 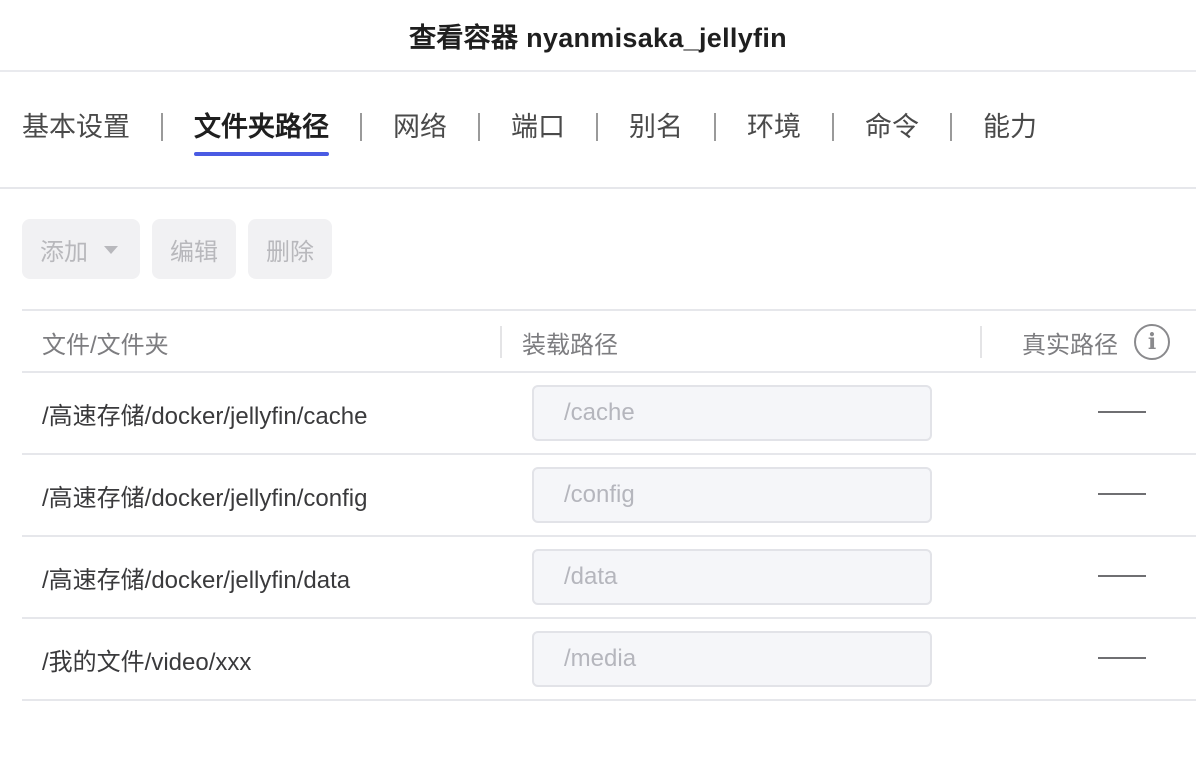 I want to click on tab-bar: 基本设置 文件夹路径 网络 端口 别名 环境 命令 能力, so click(x=529, y=130).